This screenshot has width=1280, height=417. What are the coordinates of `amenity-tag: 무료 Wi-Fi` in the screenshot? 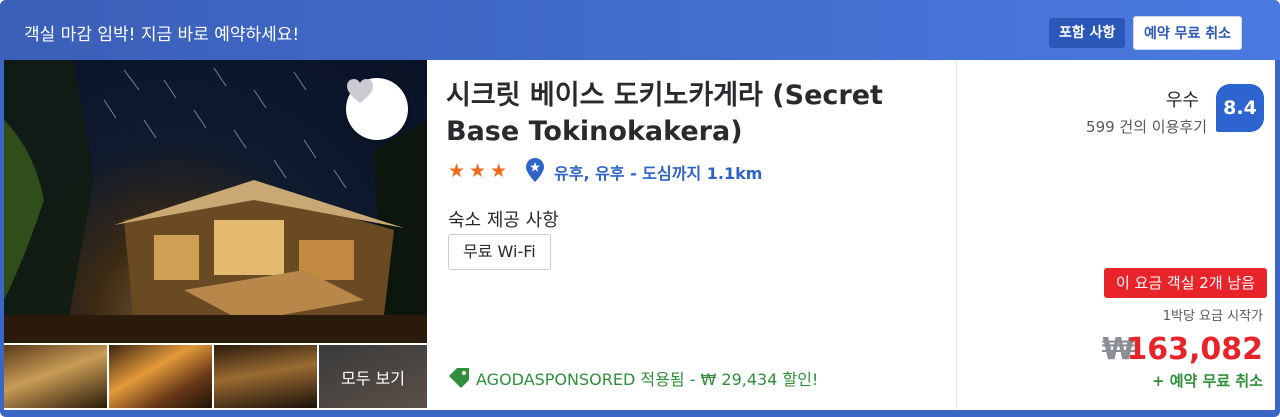 It's located at (499, 252).